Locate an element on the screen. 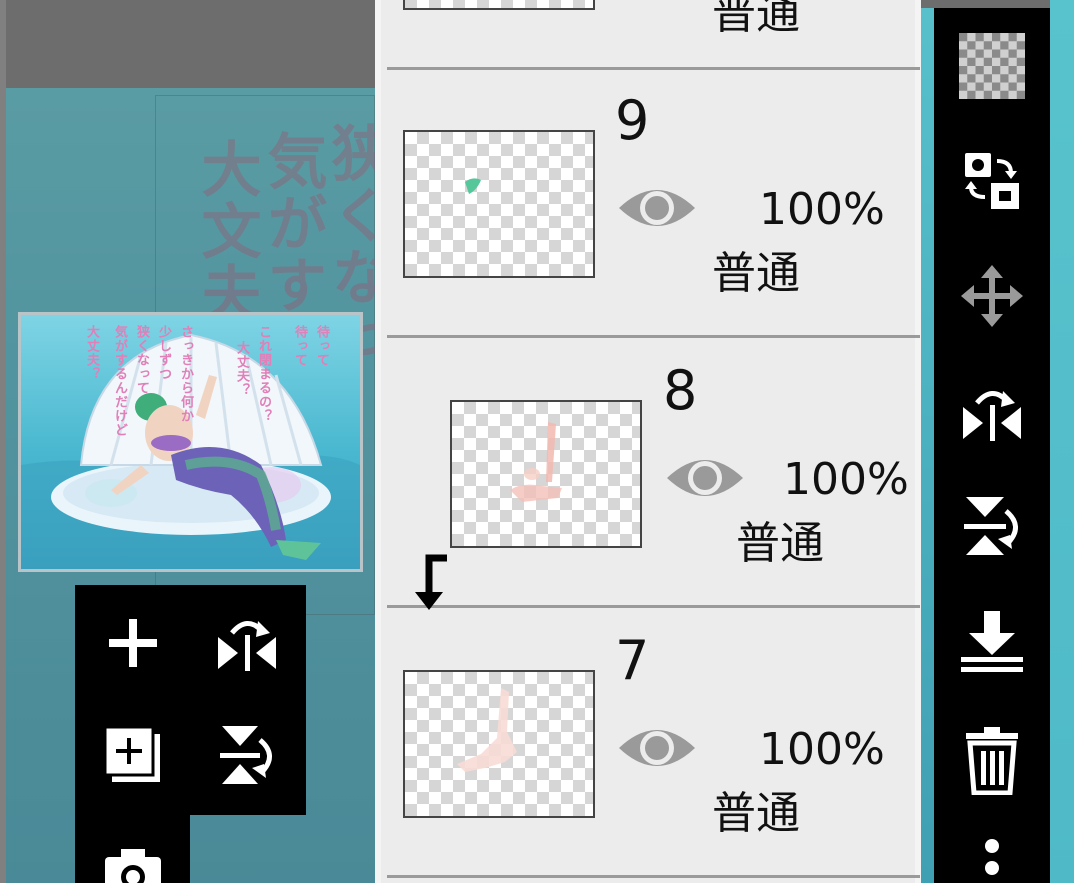  move-arrows-icon is located at coordinates (992, 296).